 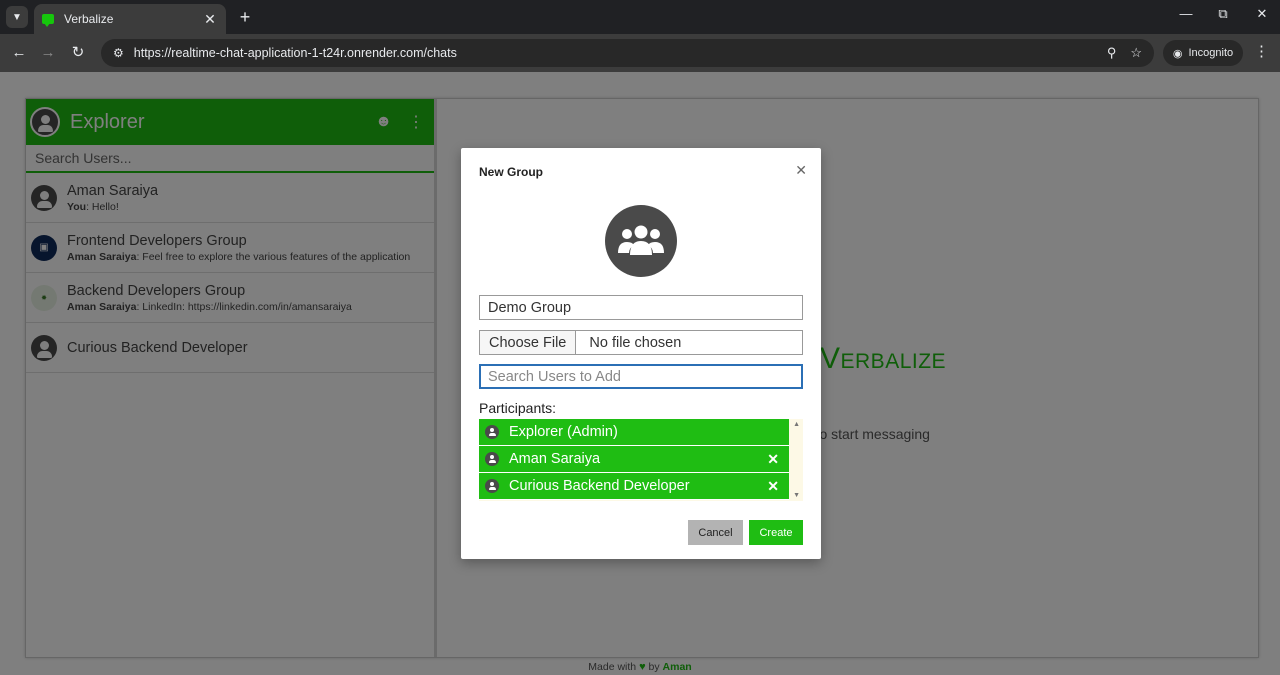 I want to click on restore-icon: ⧉, so click(x=1223, y=14).